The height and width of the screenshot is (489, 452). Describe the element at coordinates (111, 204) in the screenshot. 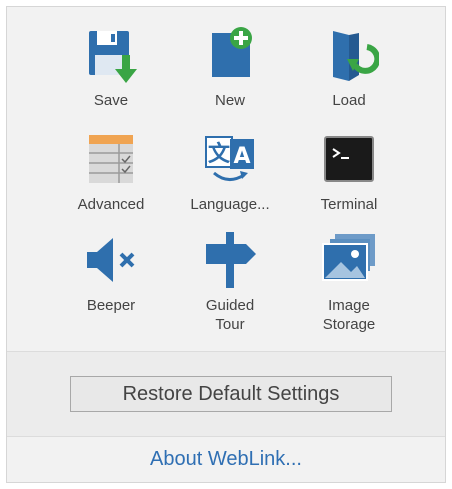

I see `advanced-label: Advanced` at that location.